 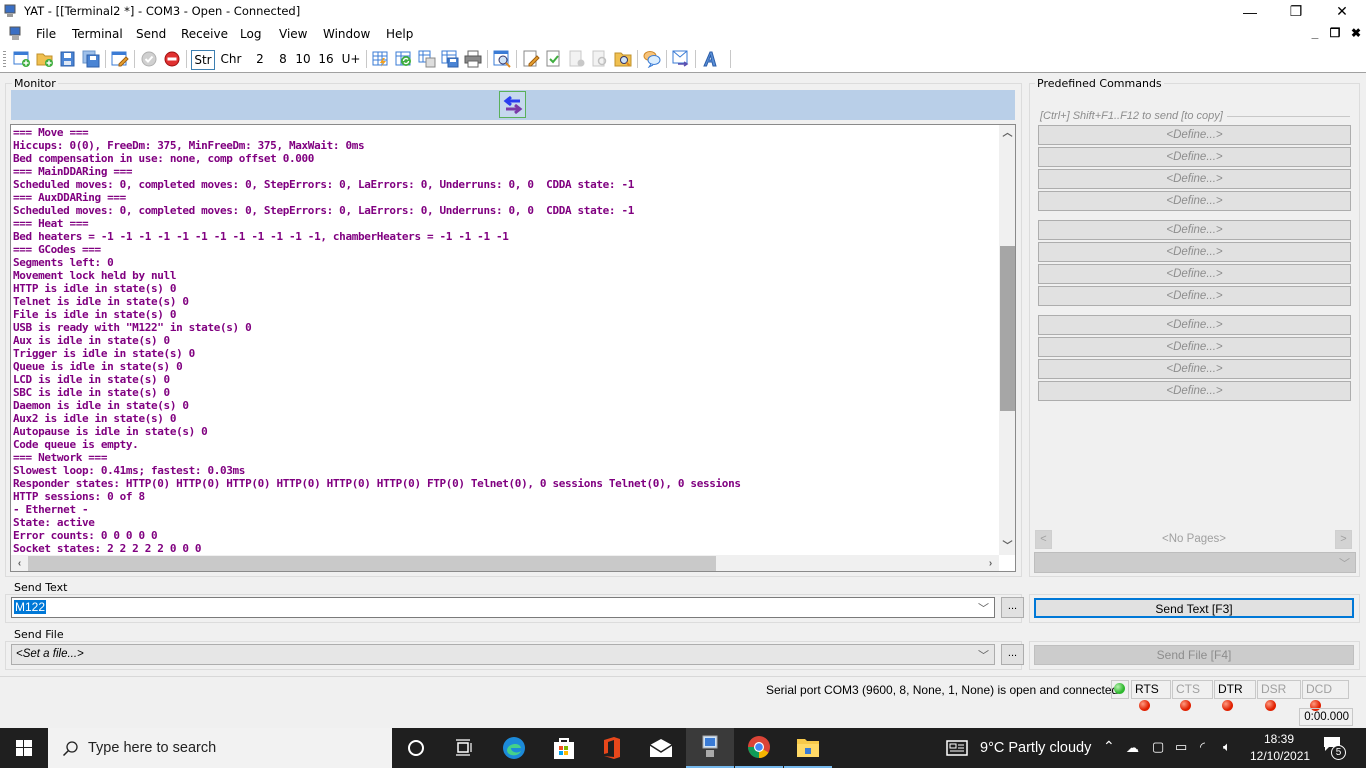 I want to click on menu-view: View, so click(x=293, y=34).